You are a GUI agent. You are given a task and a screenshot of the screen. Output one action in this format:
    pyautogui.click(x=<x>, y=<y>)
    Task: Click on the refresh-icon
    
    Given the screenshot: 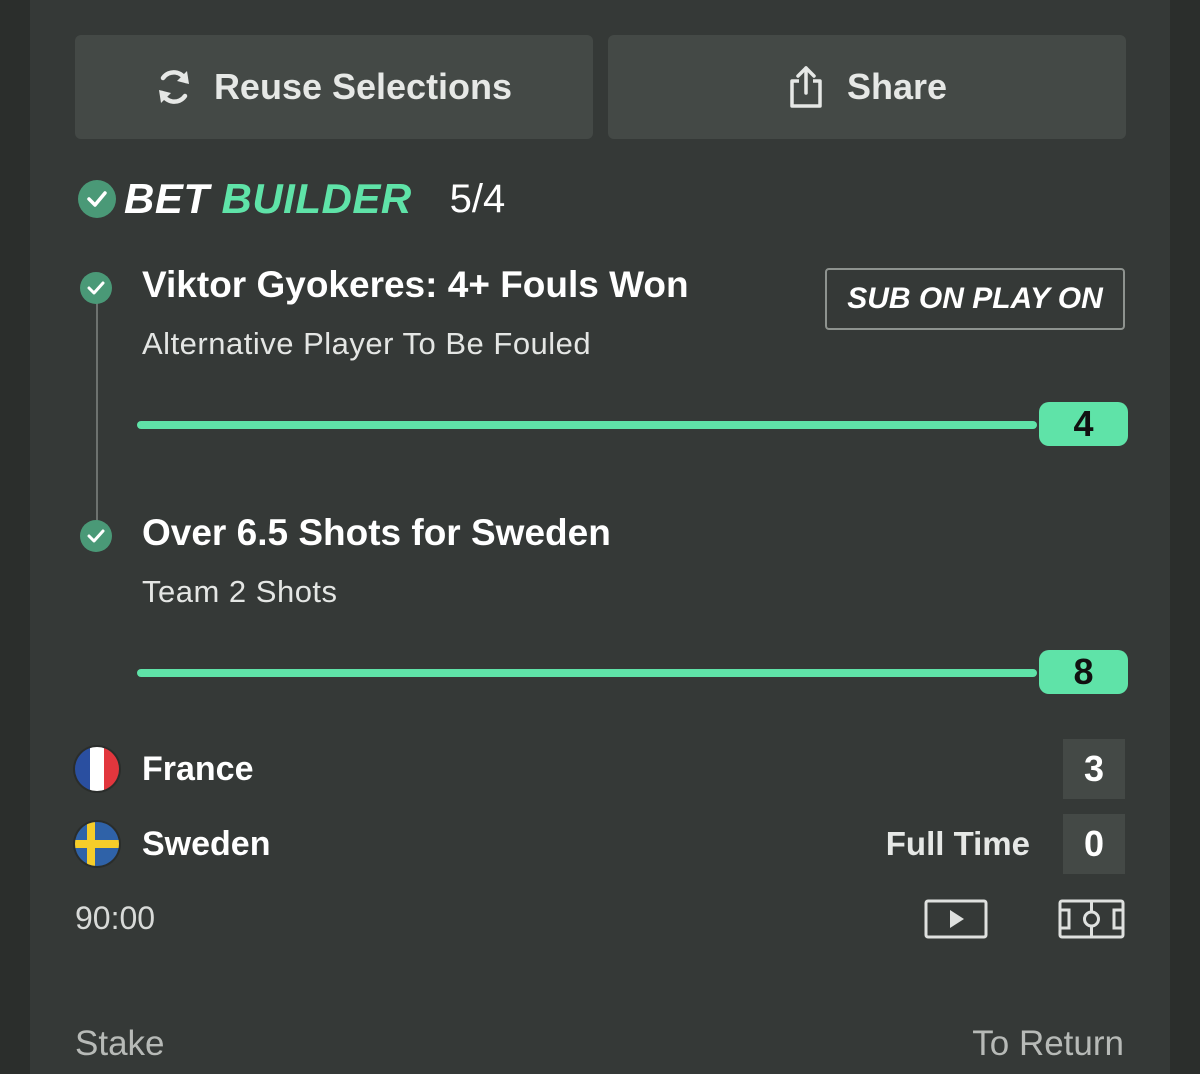 What is the action you would take?
    pyautogui.click(x=174, y=87)
    